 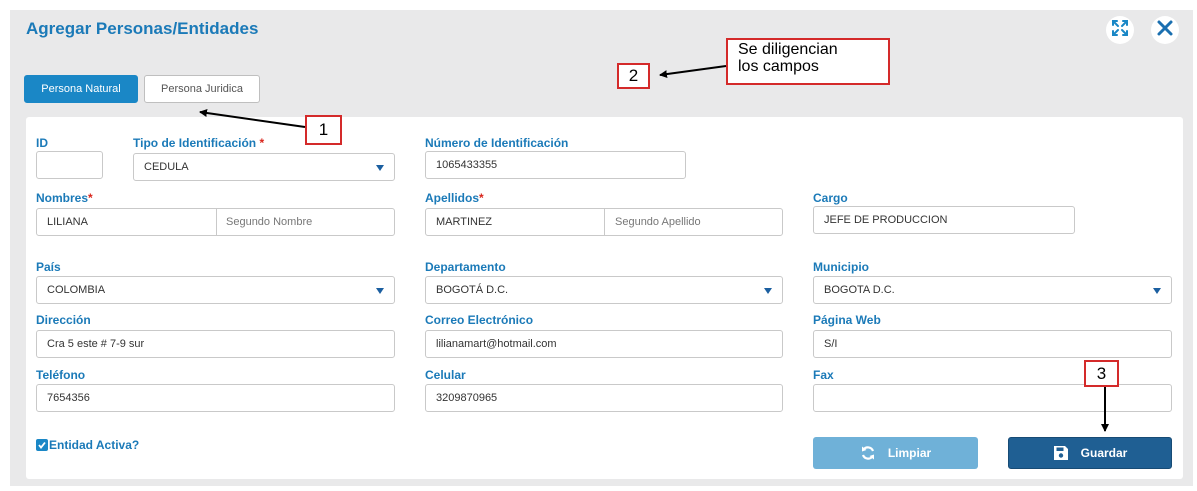 I want to click on pagina-web-input: S/I, so click(x=992, y=344).